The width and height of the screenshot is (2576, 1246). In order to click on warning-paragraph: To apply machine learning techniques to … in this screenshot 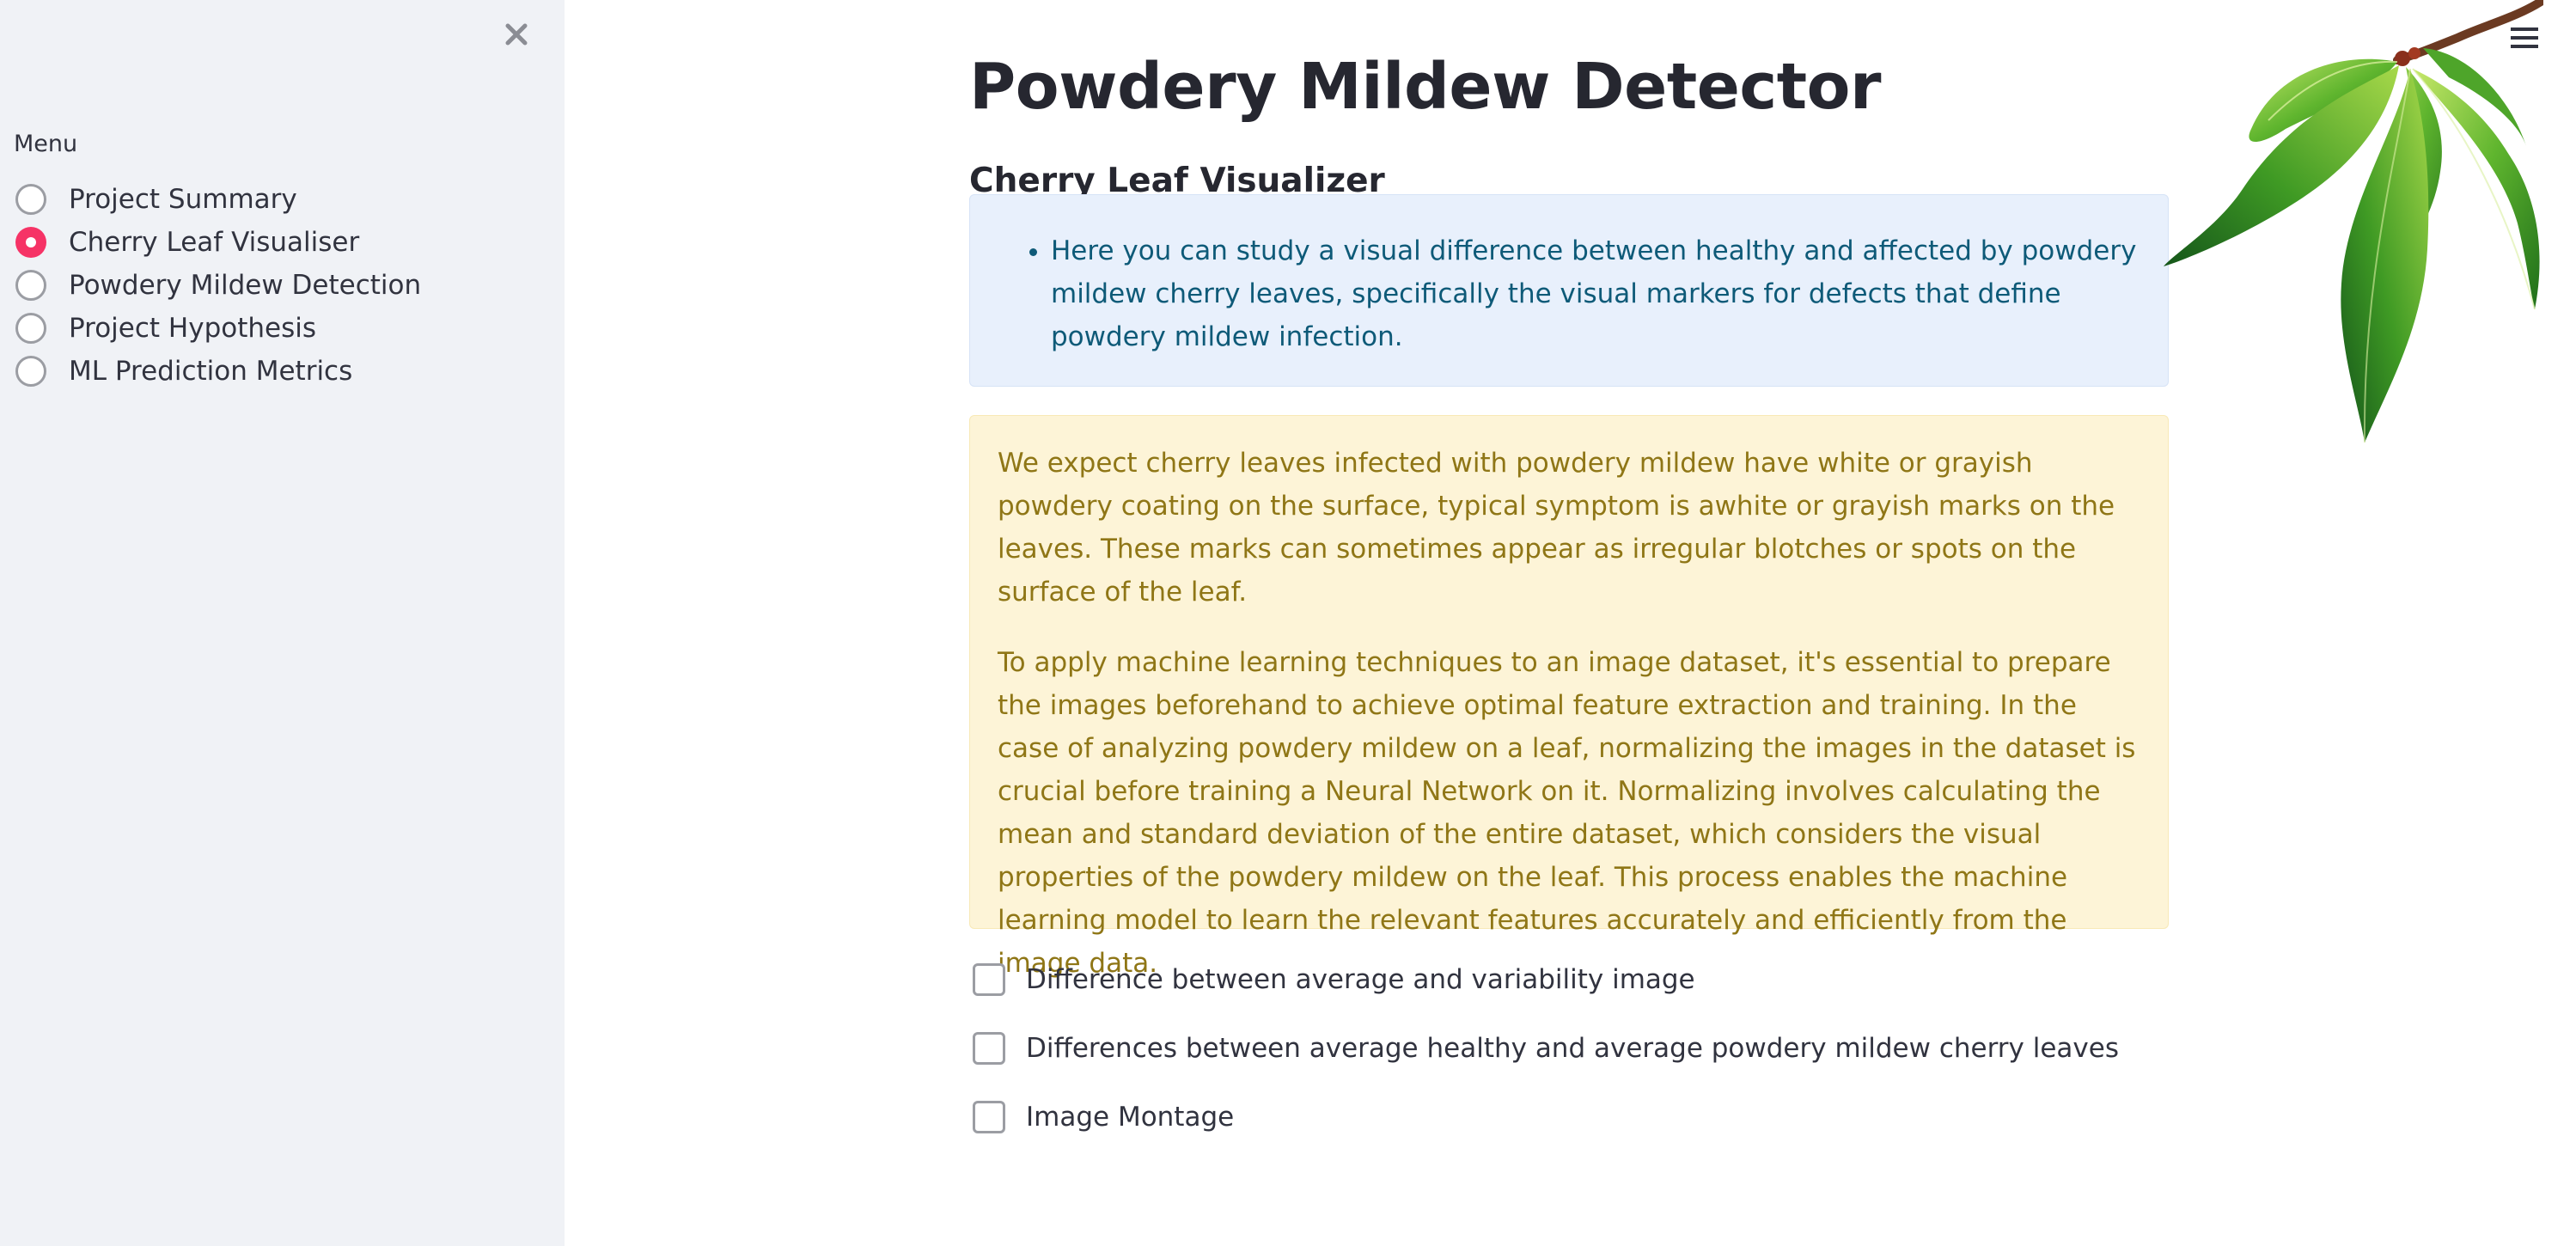, I will do `click(1567, 813)`.